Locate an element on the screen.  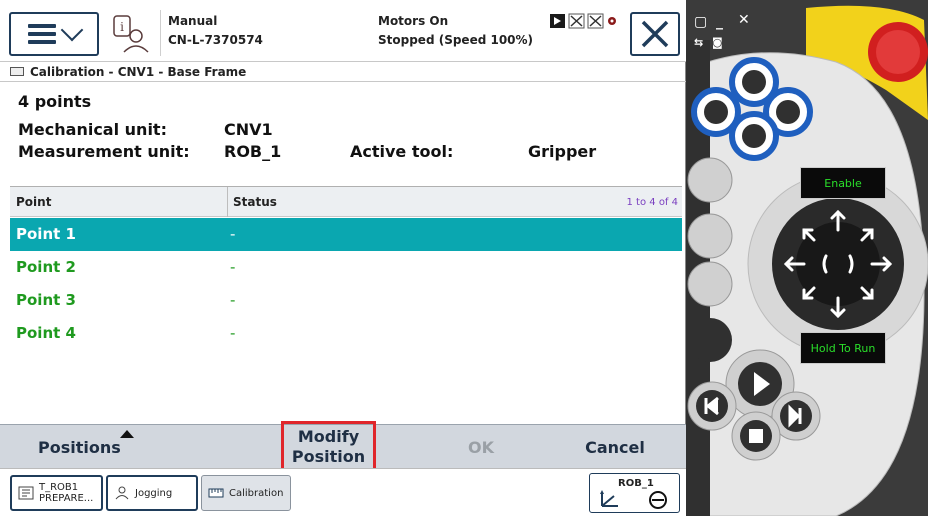
table-row: Point 4 - is located at coordinates (346, 333).